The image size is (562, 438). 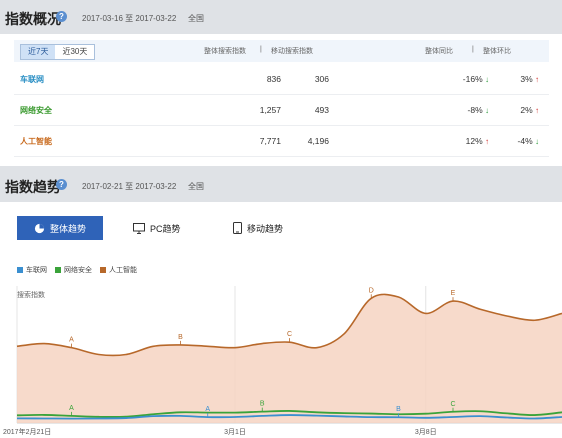 What do you see at coordinates (196, 18) in the screenshot?
I see `overview-region: 全国` at bounding box center [196, 18].